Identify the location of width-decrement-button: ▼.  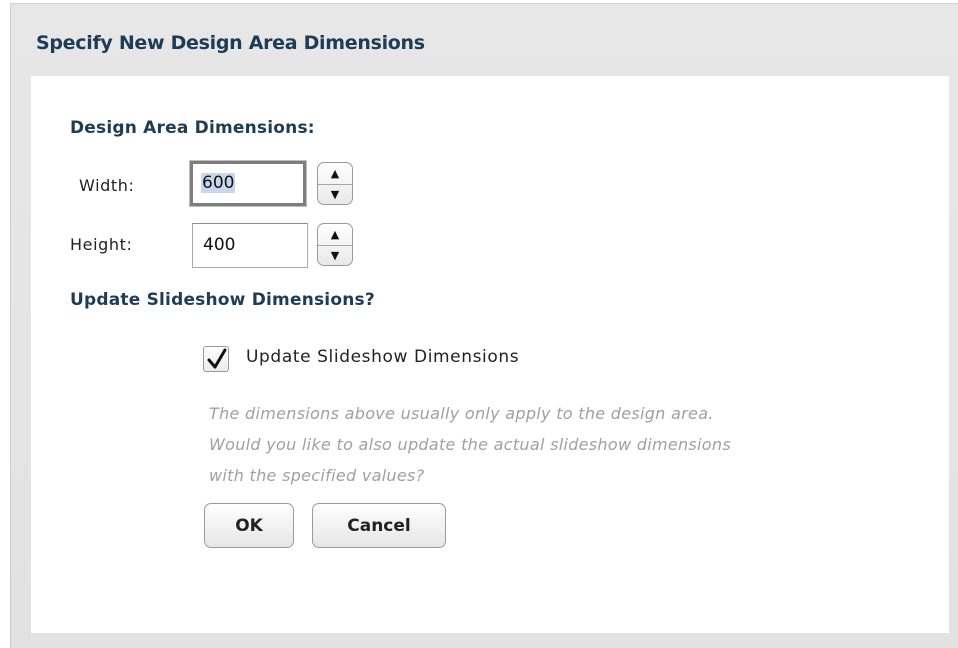
(335, 195).